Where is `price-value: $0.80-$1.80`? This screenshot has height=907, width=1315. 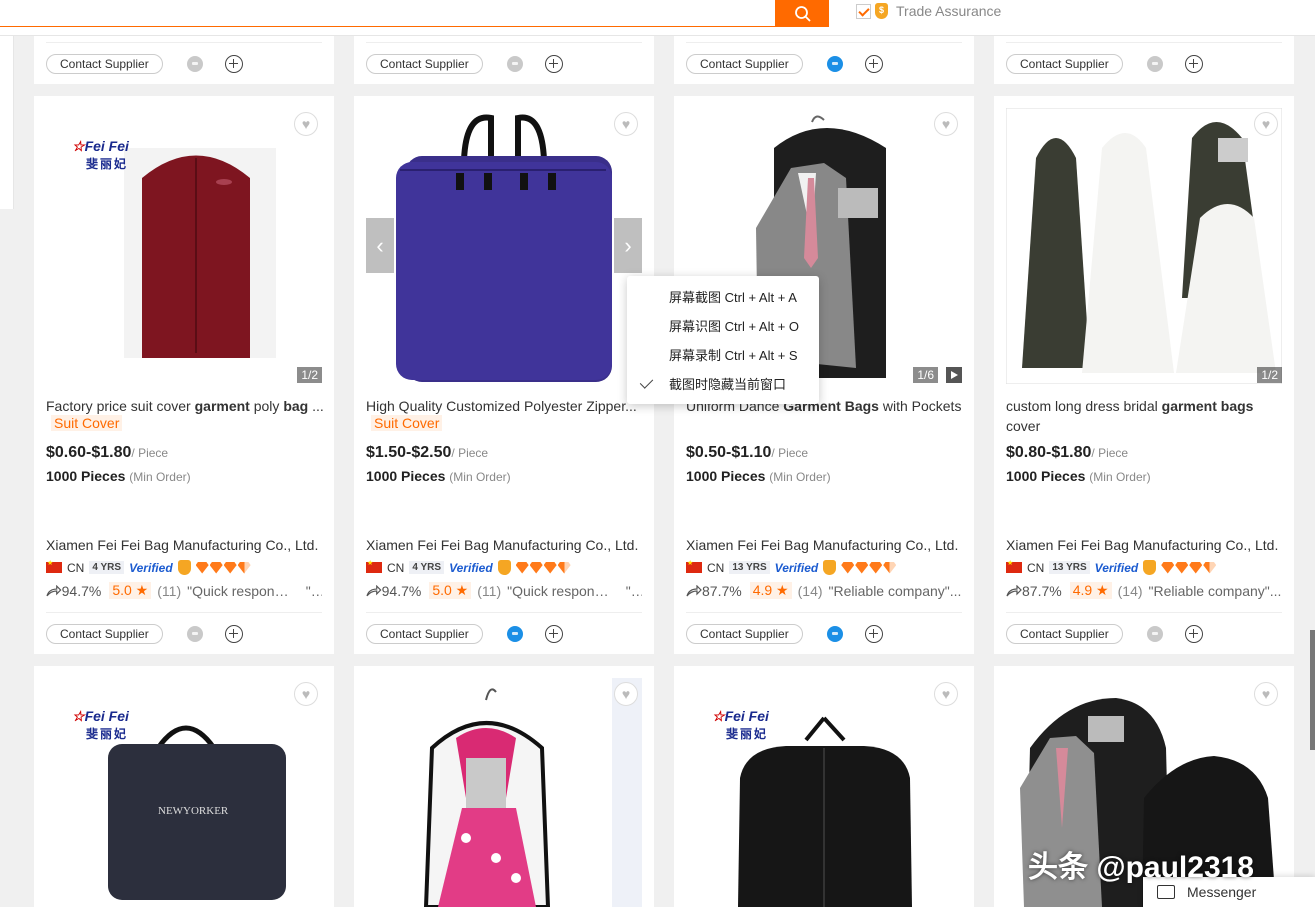 price-value: $0.80-$1.80 is located at coordinates (1049, 452).